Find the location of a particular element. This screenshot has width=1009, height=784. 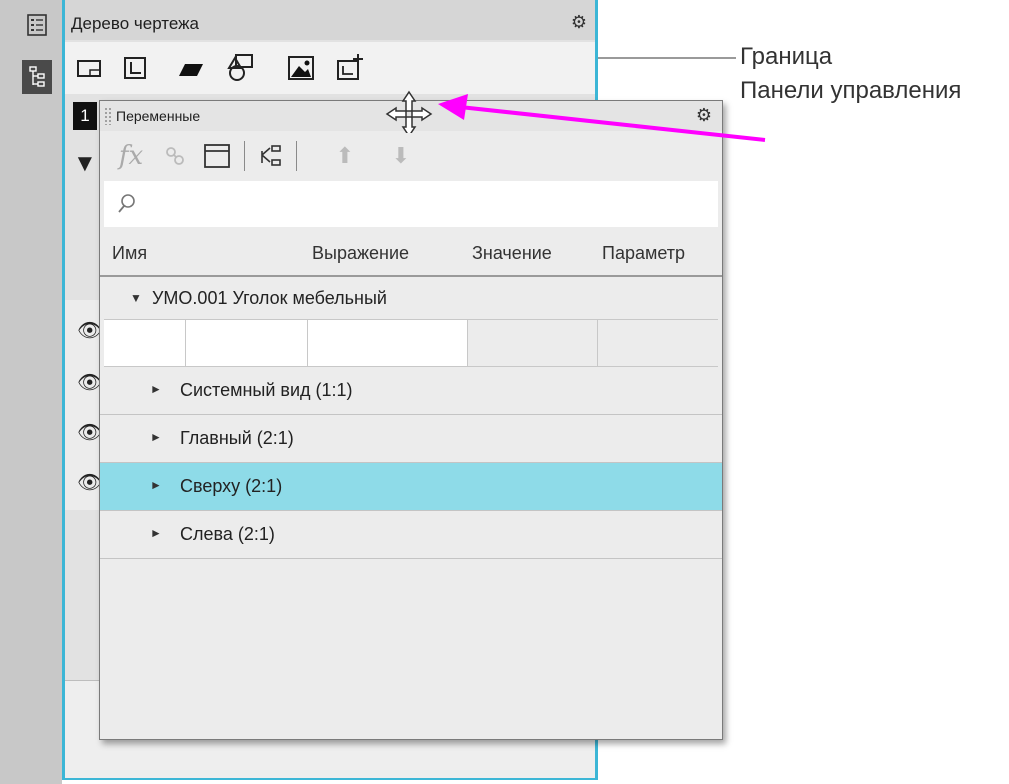

properties-icon is located at coordinates (37, 25).